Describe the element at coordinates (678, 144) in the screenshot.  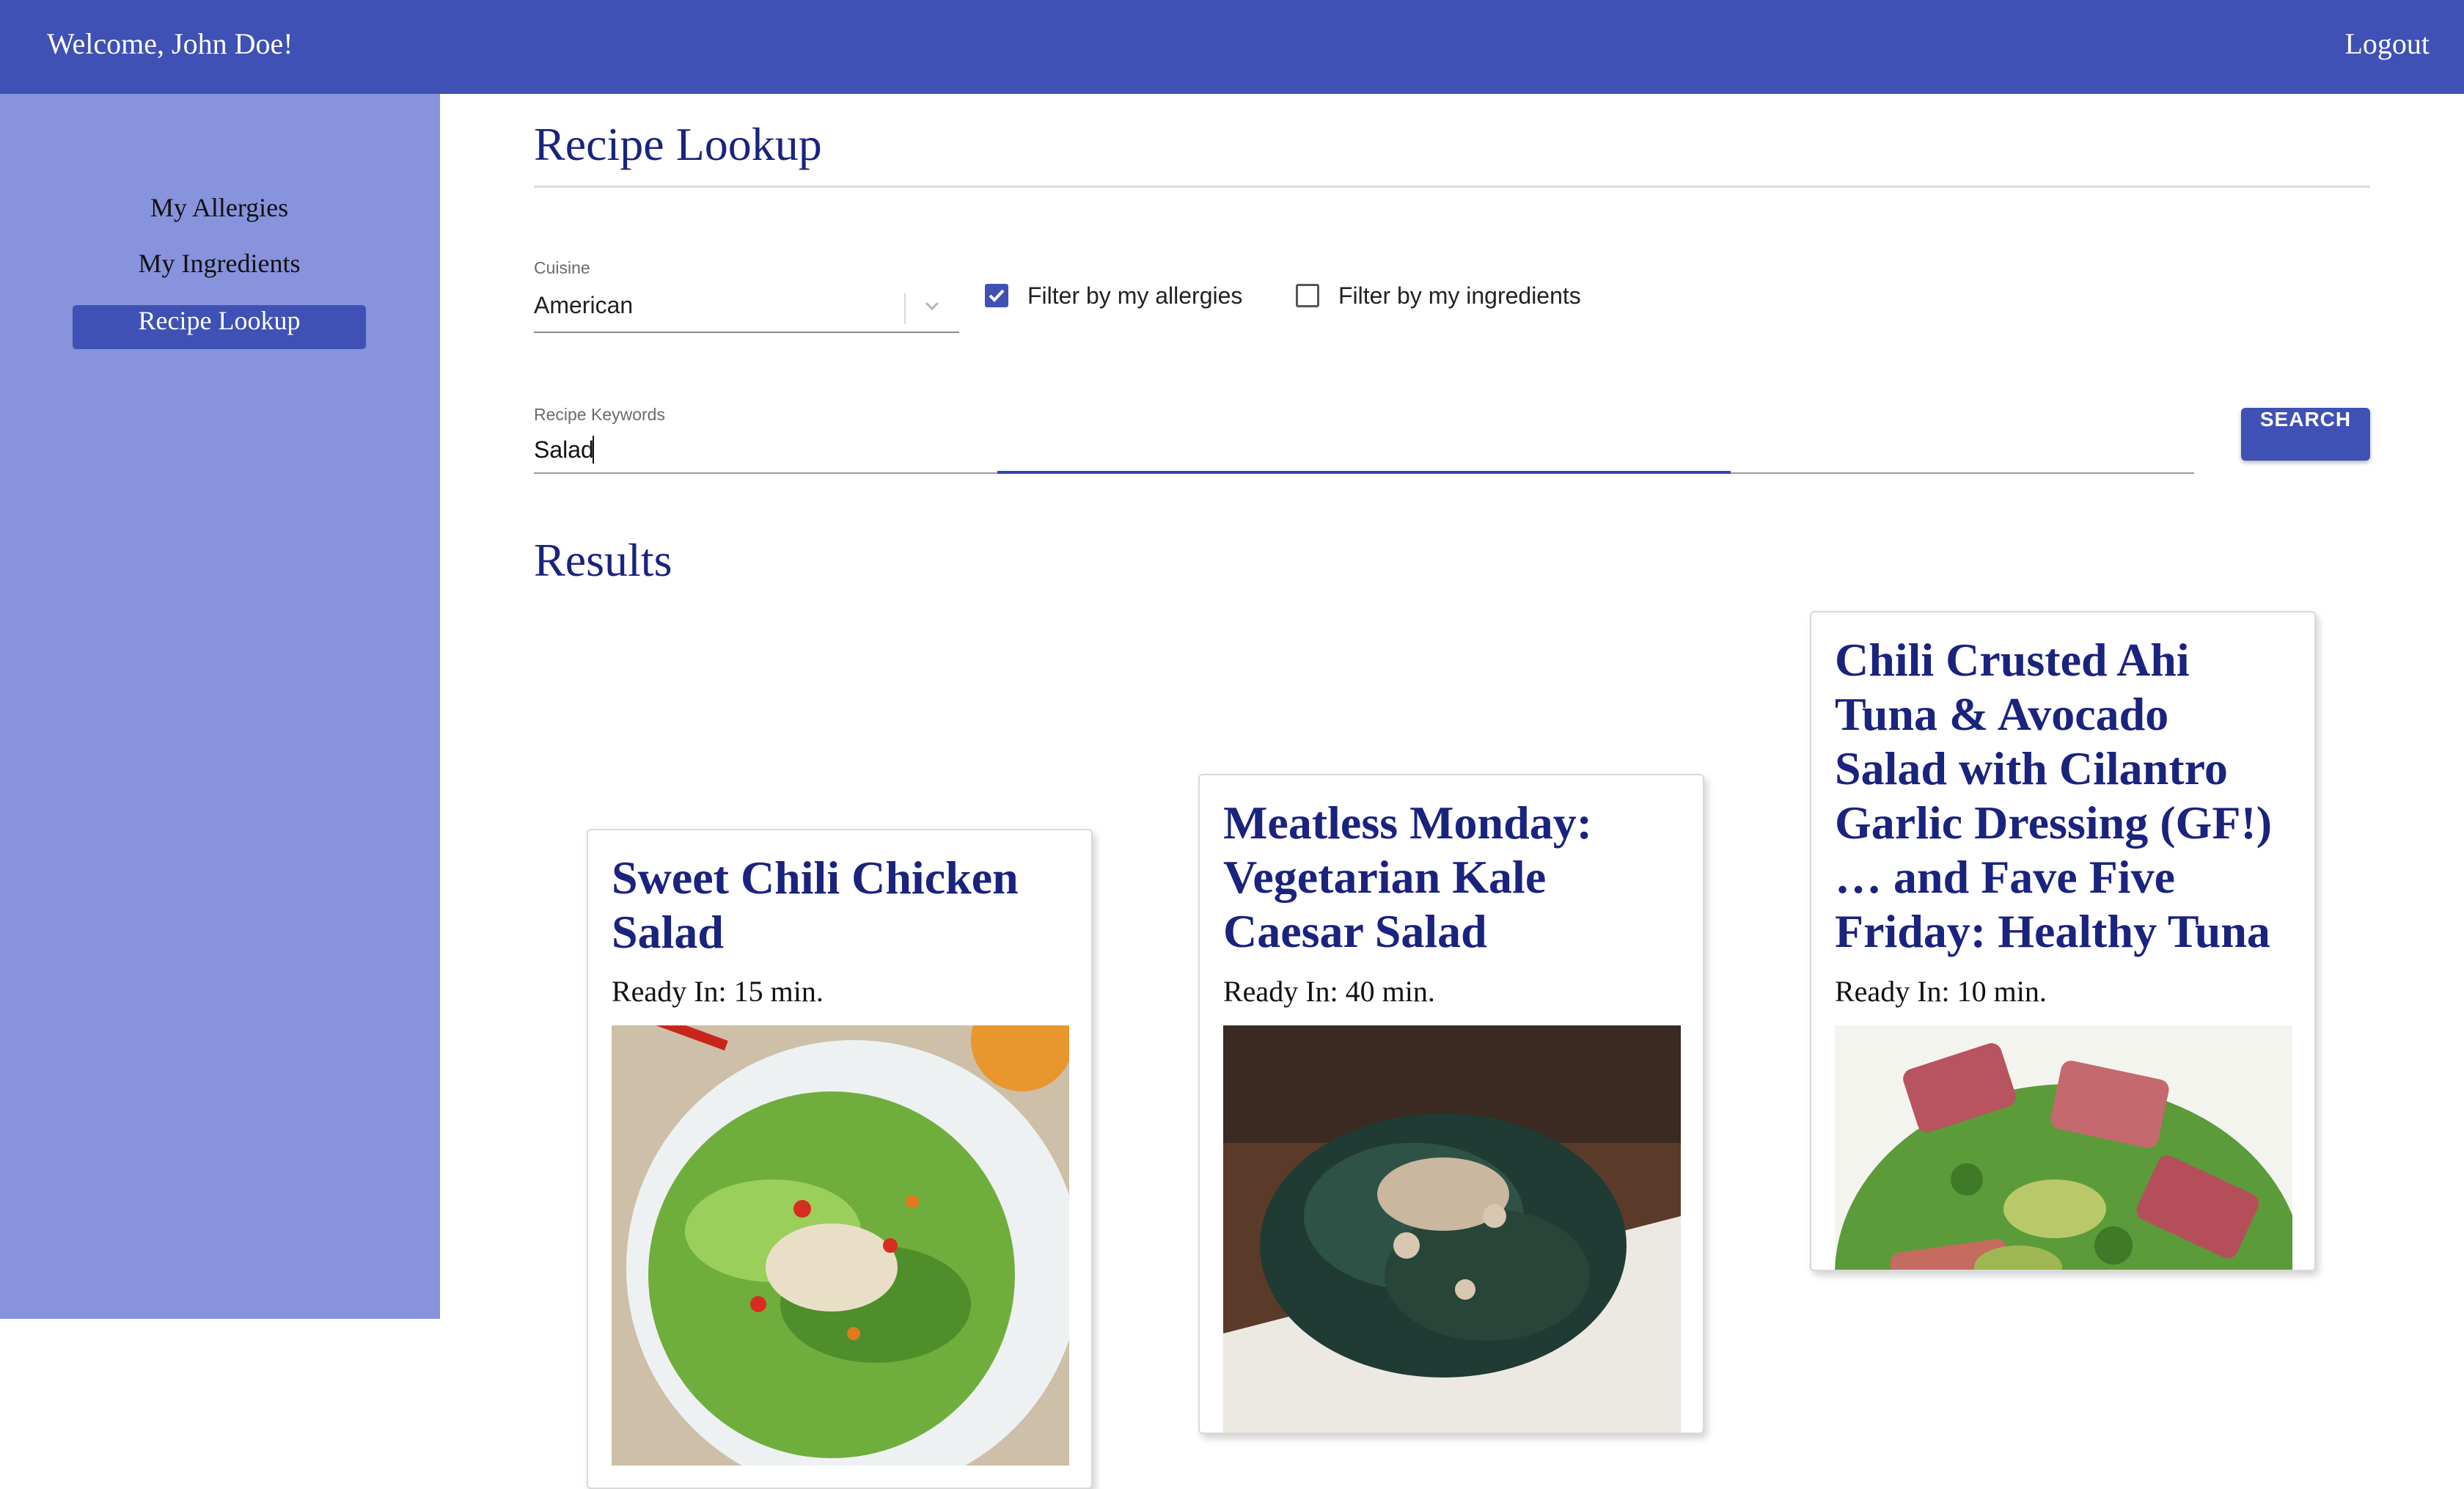
I see `page-title: Recipe Lookup` at that location.